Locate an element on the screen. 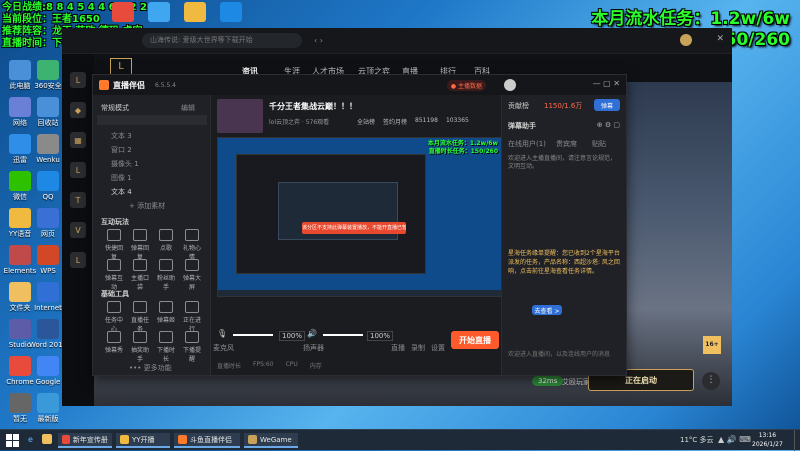 This screenshot has height=451, width=800. close-icon: ✕ is located at coordinates (720, 39).